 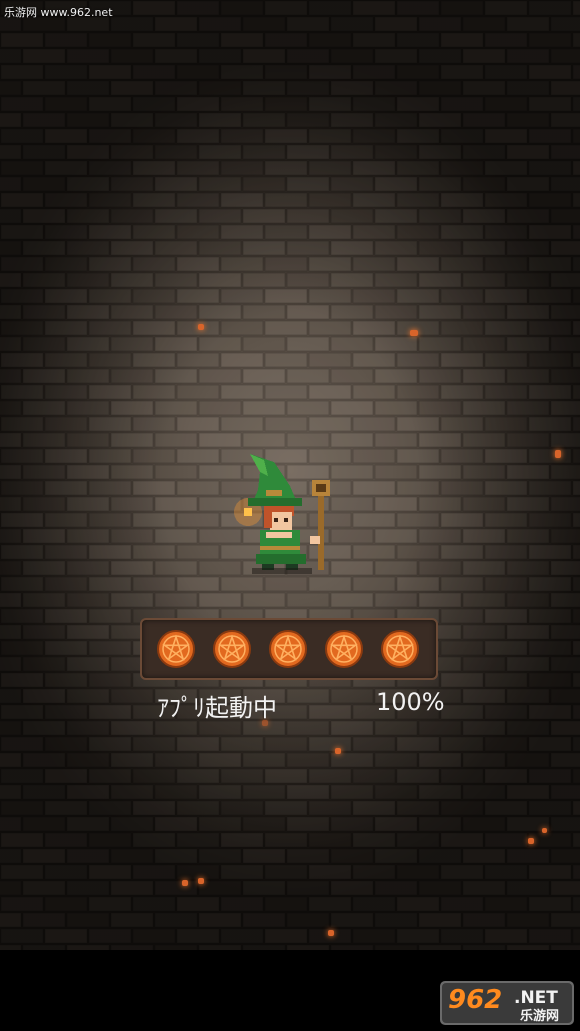 I want to click on logo-suffix: .NET, so click(x=536, y=998).